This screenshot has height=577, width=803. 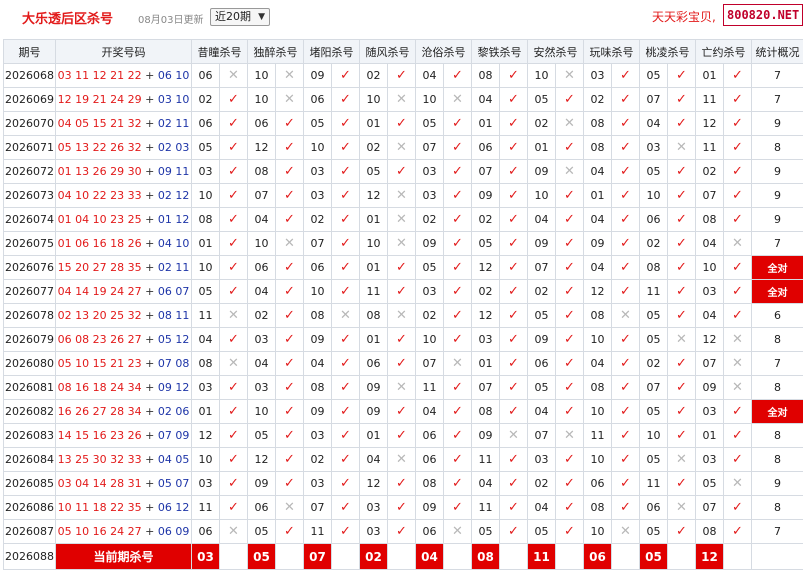 What do you see at coordinates (99, 315) in the screenshot?
I see `front-numbers: 02 13 20 25 32` at bounding box center [99, 315].